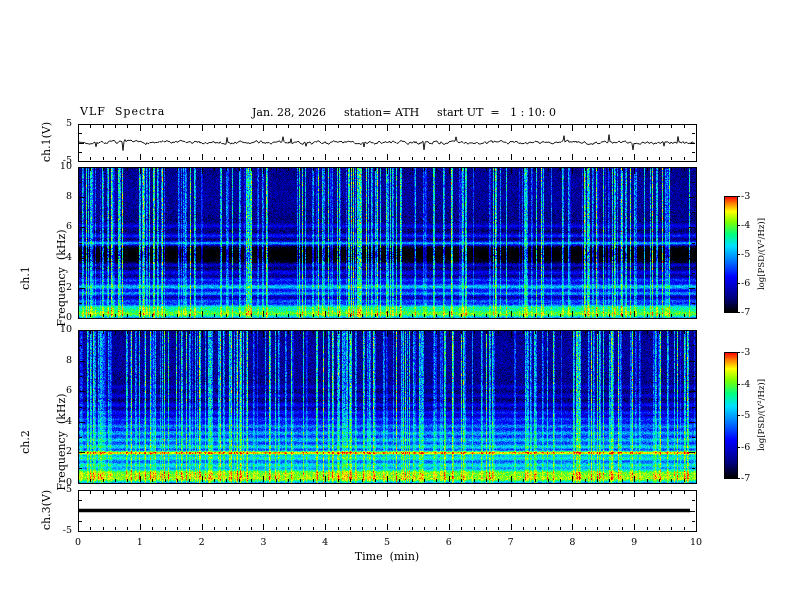  I want to click on ch1-freq-tick-label: 4, so click(68, 257).